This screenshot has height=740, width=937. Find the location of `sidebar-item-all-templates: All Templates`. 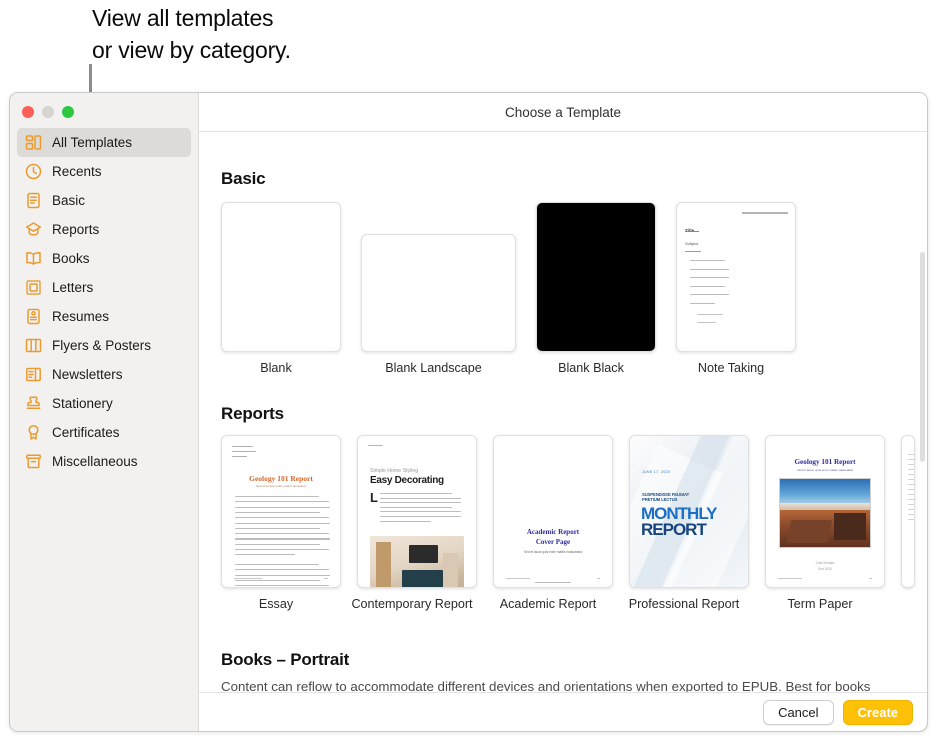

sidebar-item-all-templates: All Templates is located at coordinates (104, 142).